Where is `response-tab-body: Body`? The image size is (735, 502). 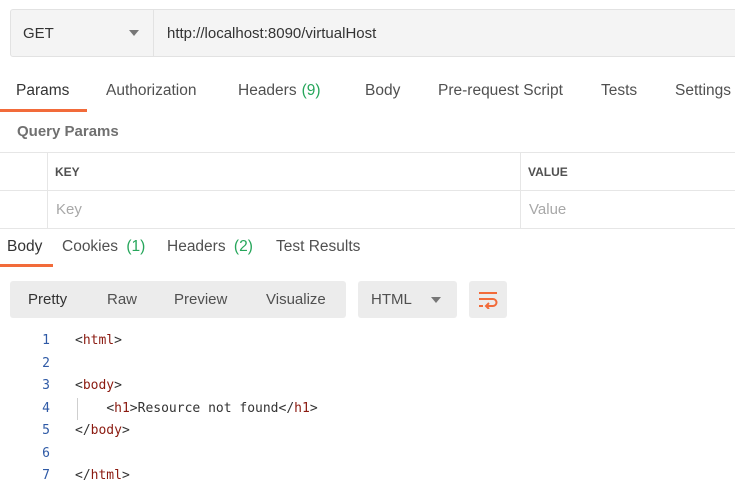 response-tab-body: Body is located at coordinates (24, 247).